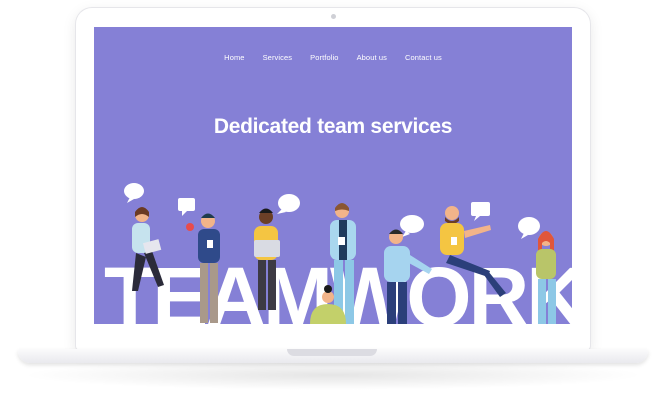 The height and width of the screenshot is (402, 666). Describe the element at coordinates (332, 352) in the screenshot. I see `laptop-notch` at that location.